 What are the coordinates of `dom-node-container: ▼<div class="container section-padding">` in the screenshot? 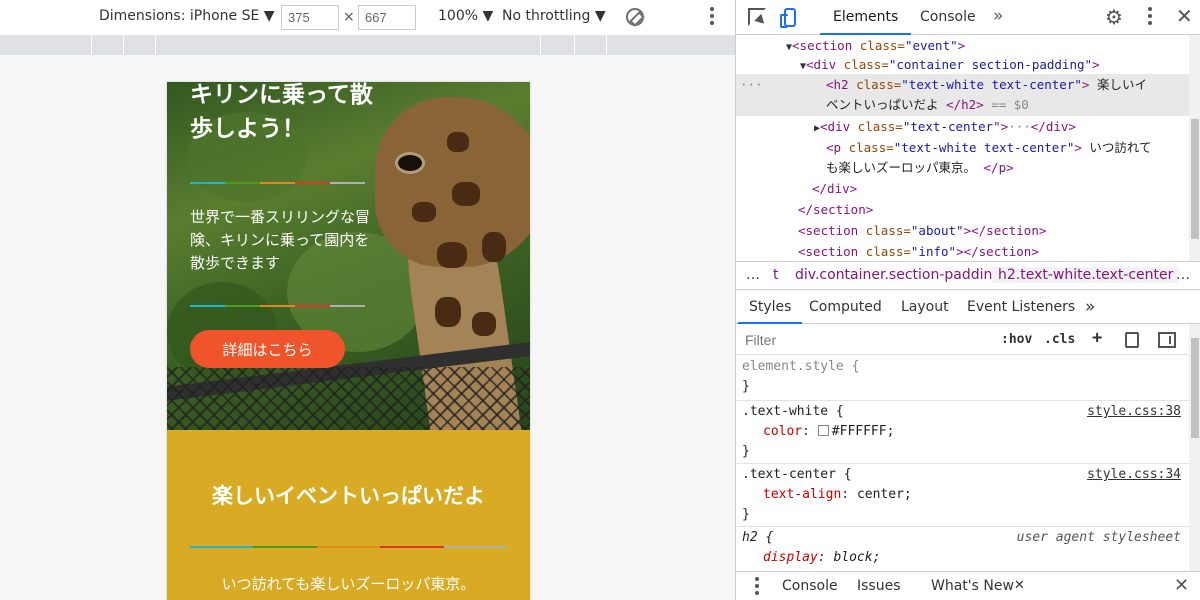 It's located at (950, 64).